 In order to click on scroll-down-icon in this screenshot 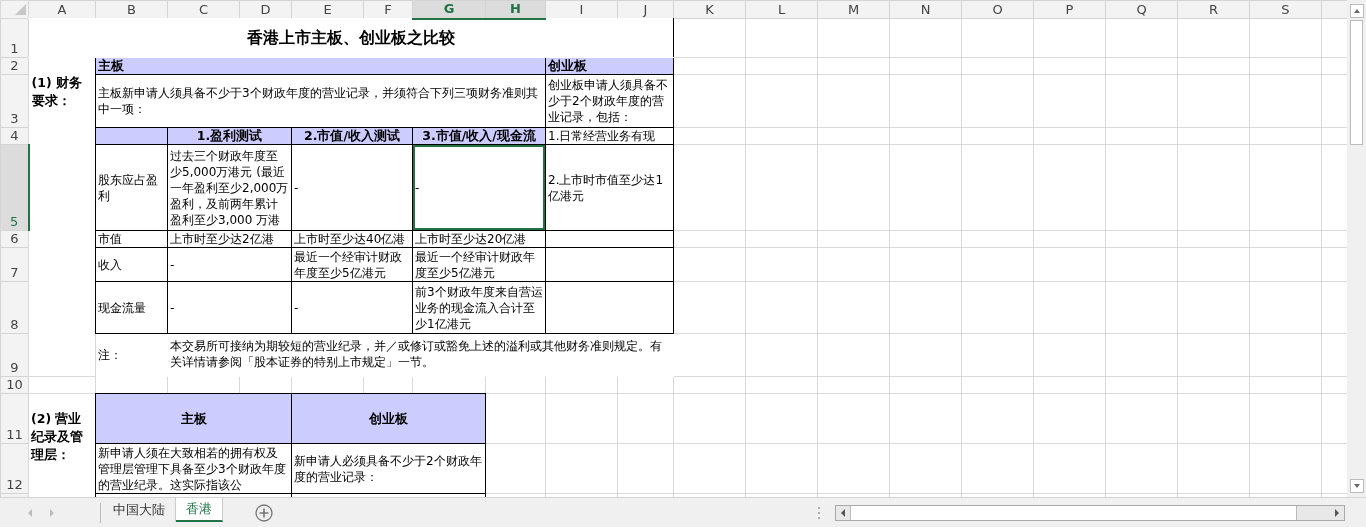, I will do `click(1356, 486)`.